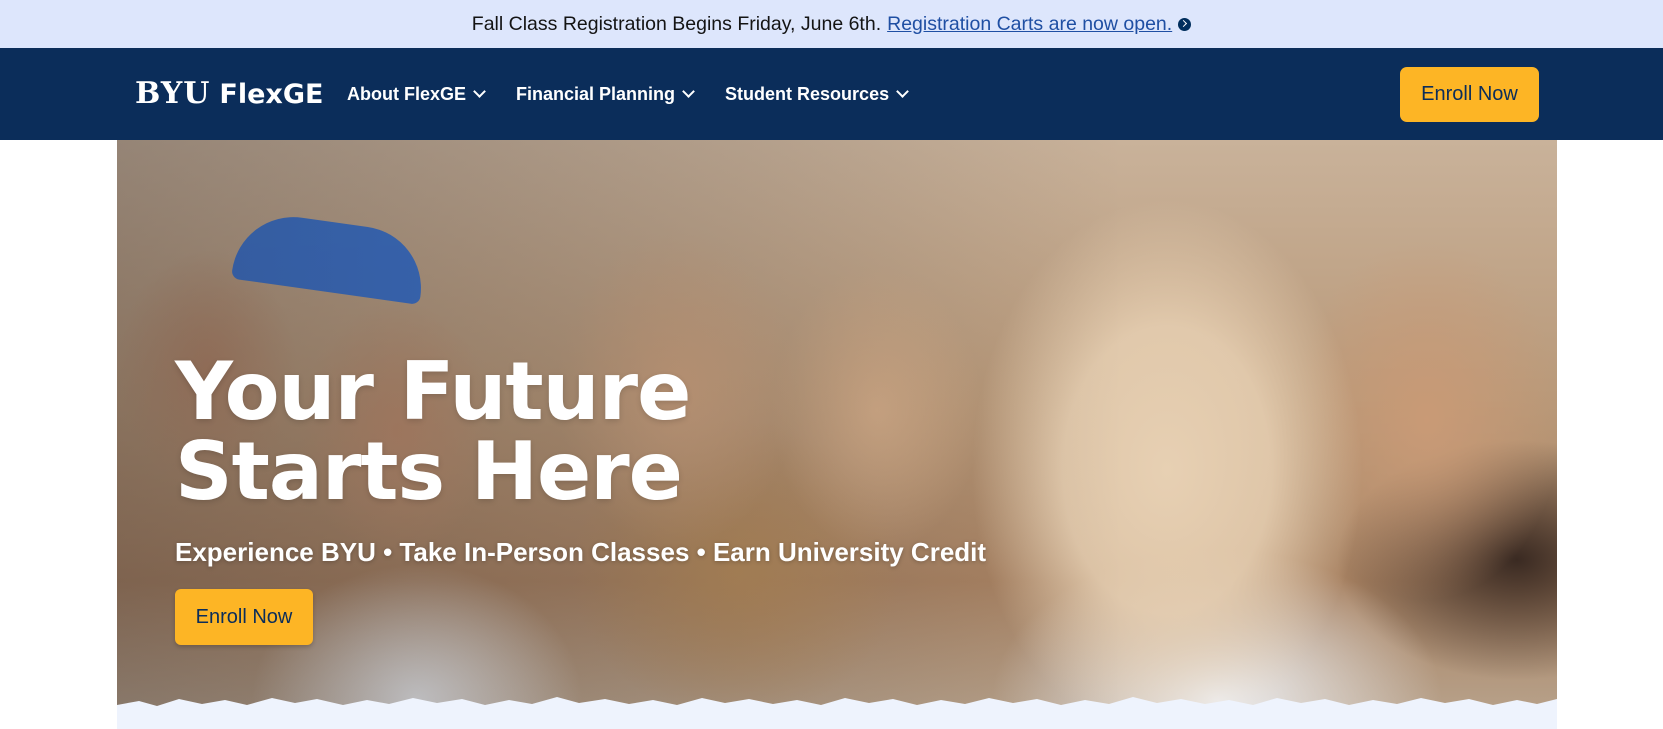 The image size is (1663, 729). Describe the element at coordinates (1469, 94) in the screenshot. I see `enroll-now-button: Enroll Now` at that location.